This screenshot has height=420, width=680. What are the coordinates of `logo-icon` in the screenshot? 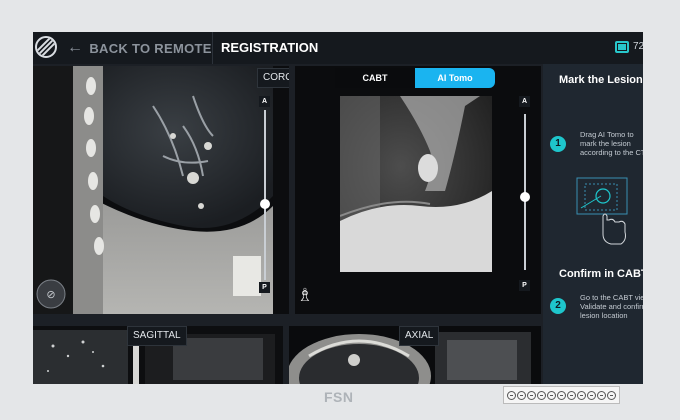 It's located at (46, 47).